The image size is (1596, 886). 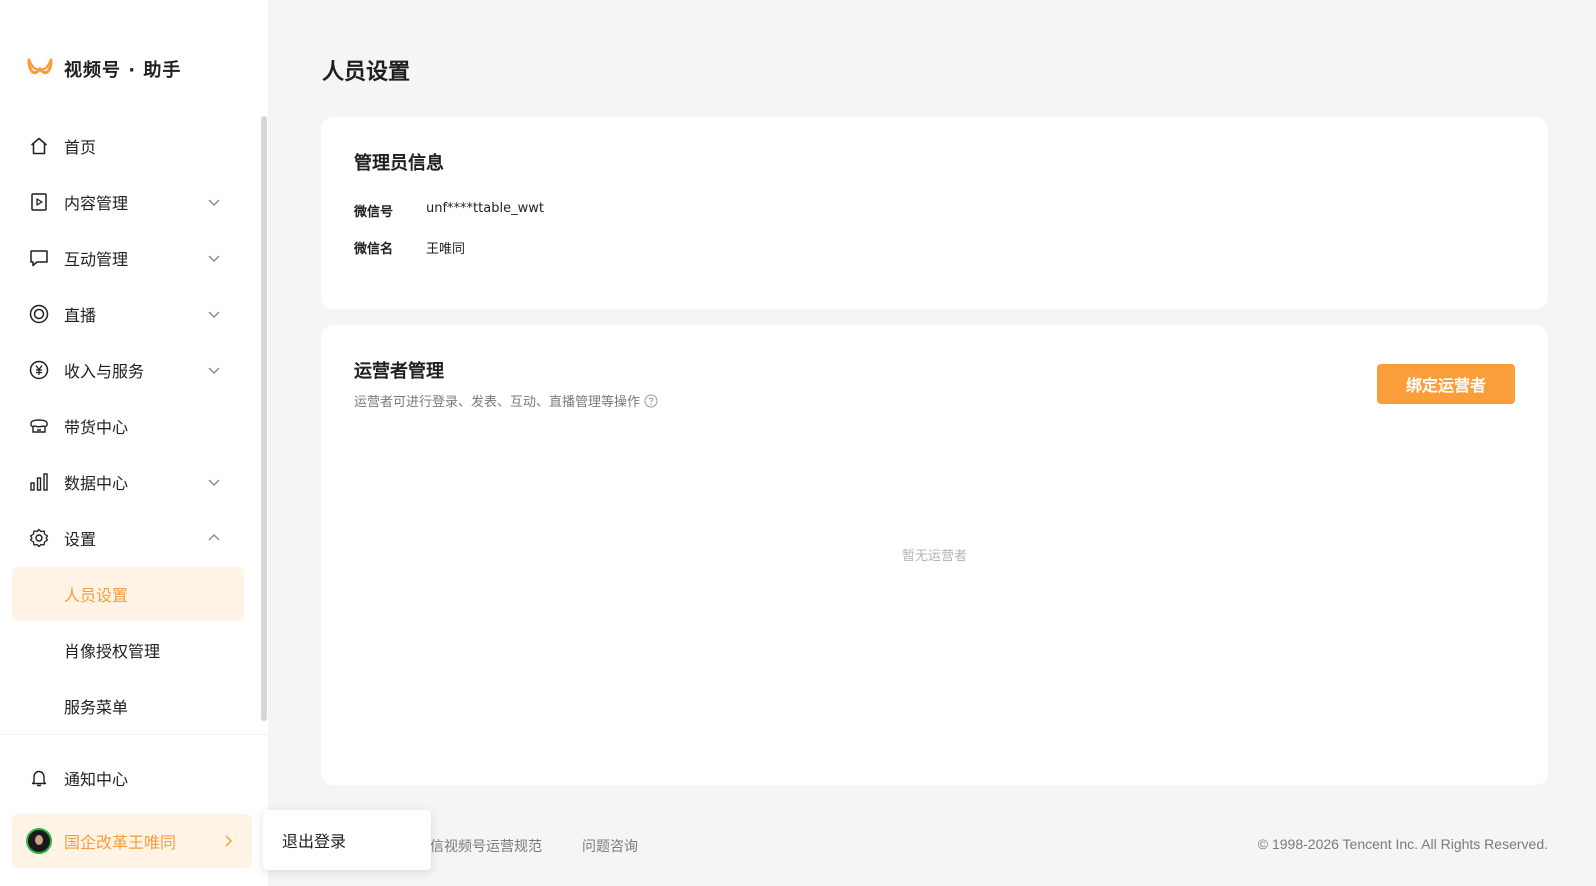 I want to click on nav-label: 直播, so click(x=80, y=315).